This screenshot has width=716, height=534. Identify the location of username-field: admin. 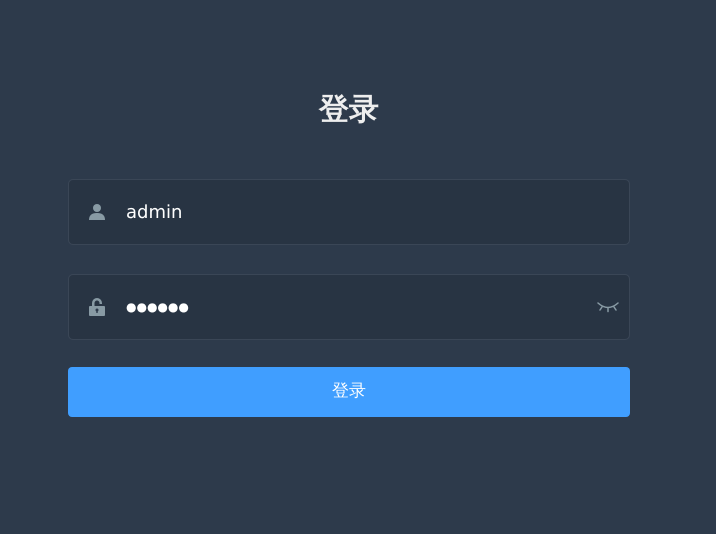
(349, 212).